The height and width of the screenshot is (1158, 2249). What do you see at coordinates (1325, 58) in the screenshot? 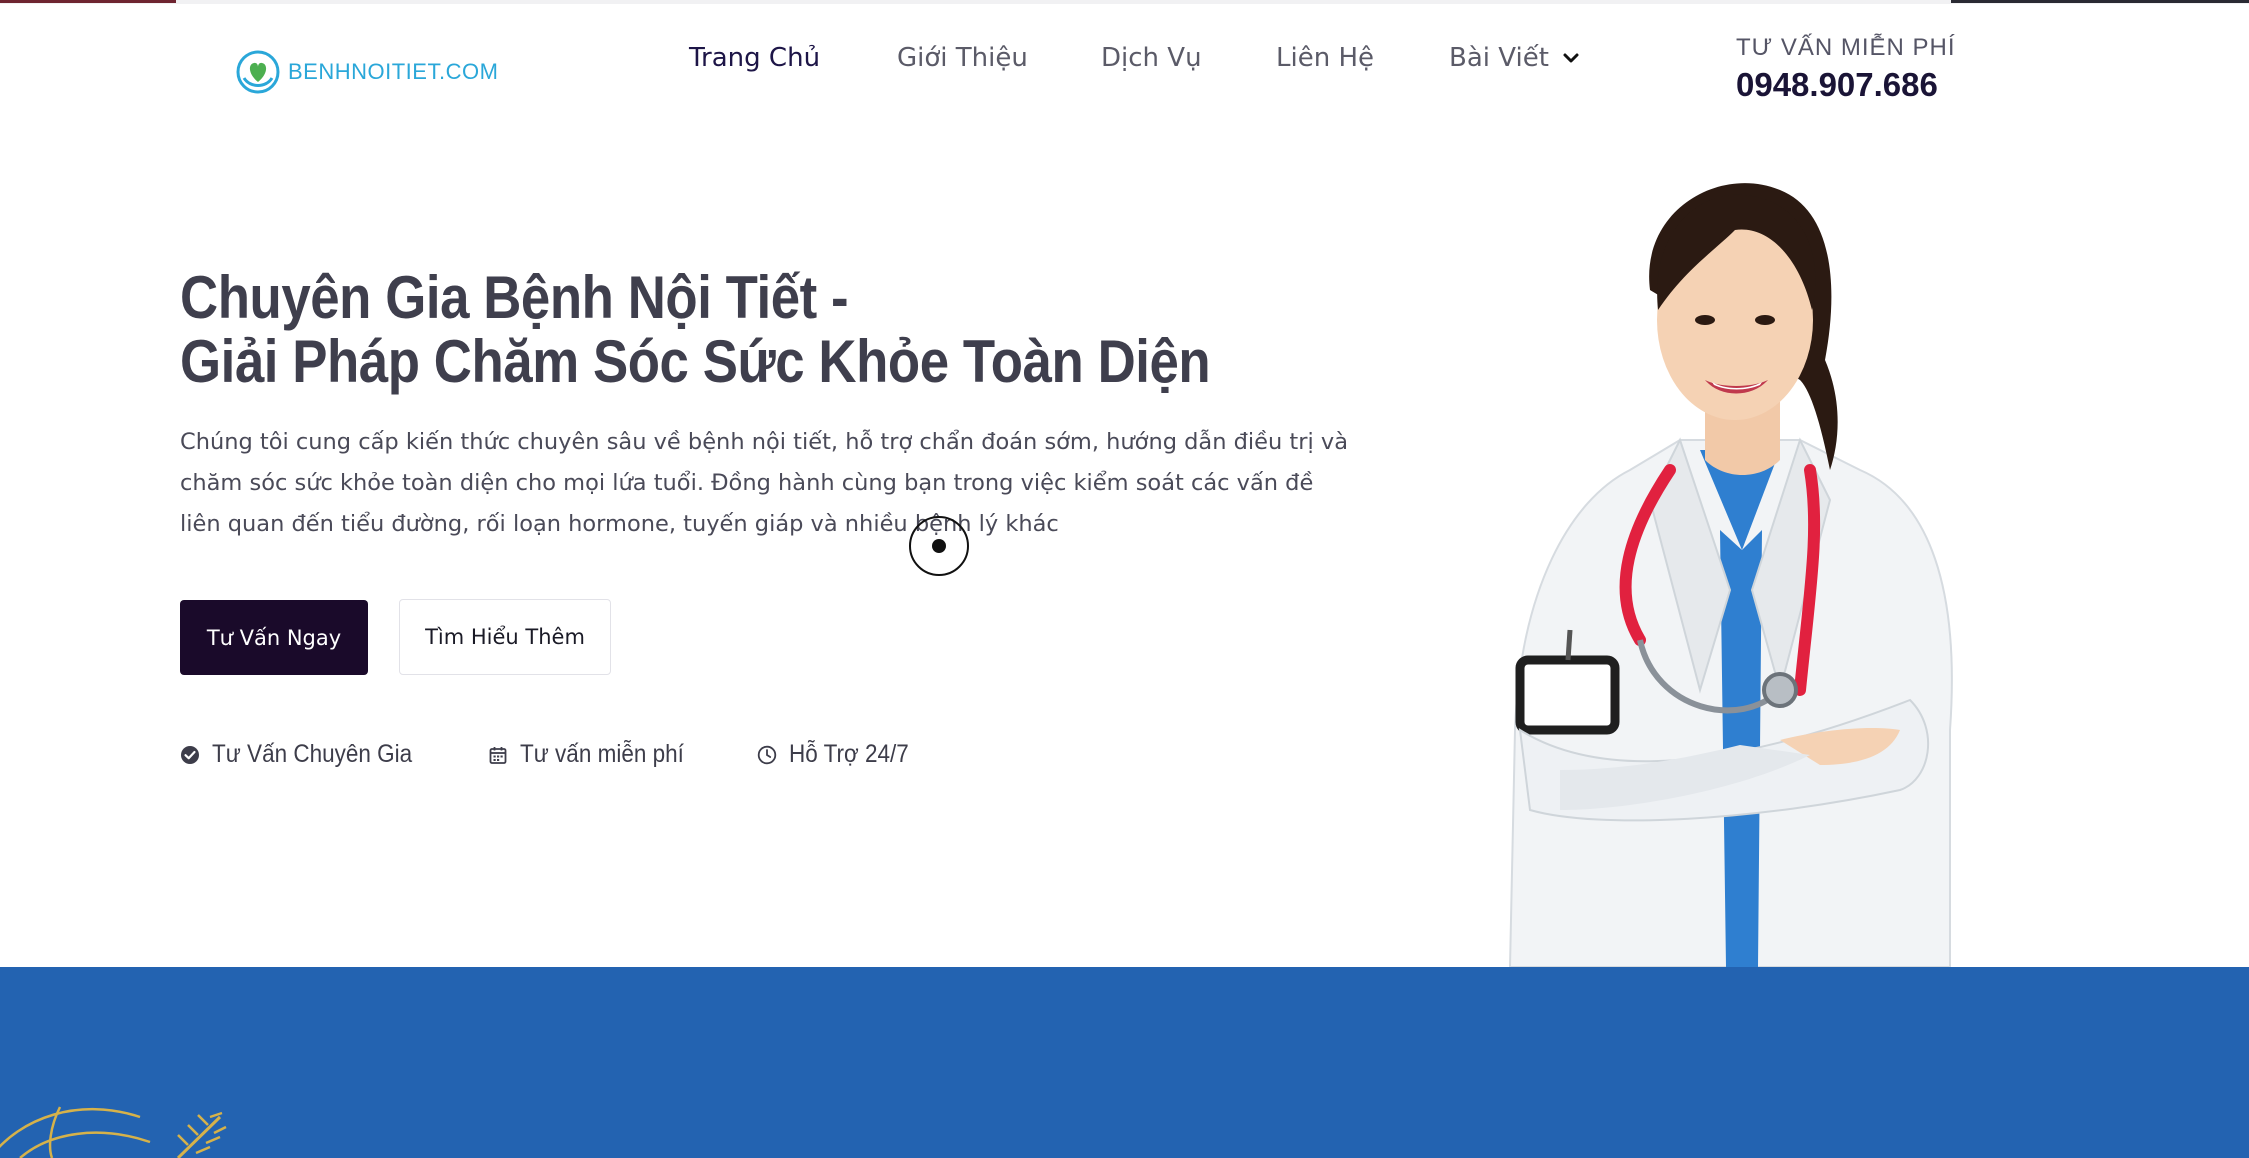
I see `nav-lien-he: Liên Hệ` at bounding box center [1325, 58].